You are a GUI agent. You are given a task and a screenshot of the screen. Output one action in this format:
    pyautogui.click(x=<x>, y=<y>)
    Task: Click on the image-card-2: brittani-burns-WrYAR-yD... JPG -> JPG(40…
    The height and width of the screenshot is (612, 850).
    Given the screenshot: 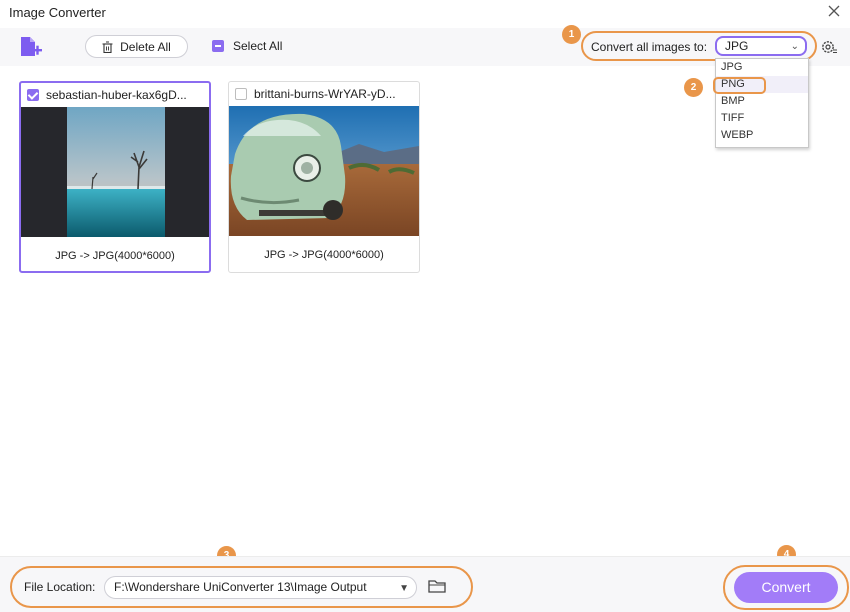 What is the action you would take?
    pyautogui.click(x=324, y=177)
    